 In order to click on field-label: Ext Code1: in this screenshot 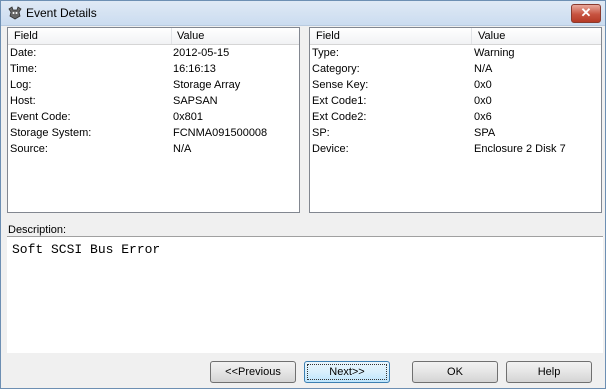, I will do `click(339, 101)`.